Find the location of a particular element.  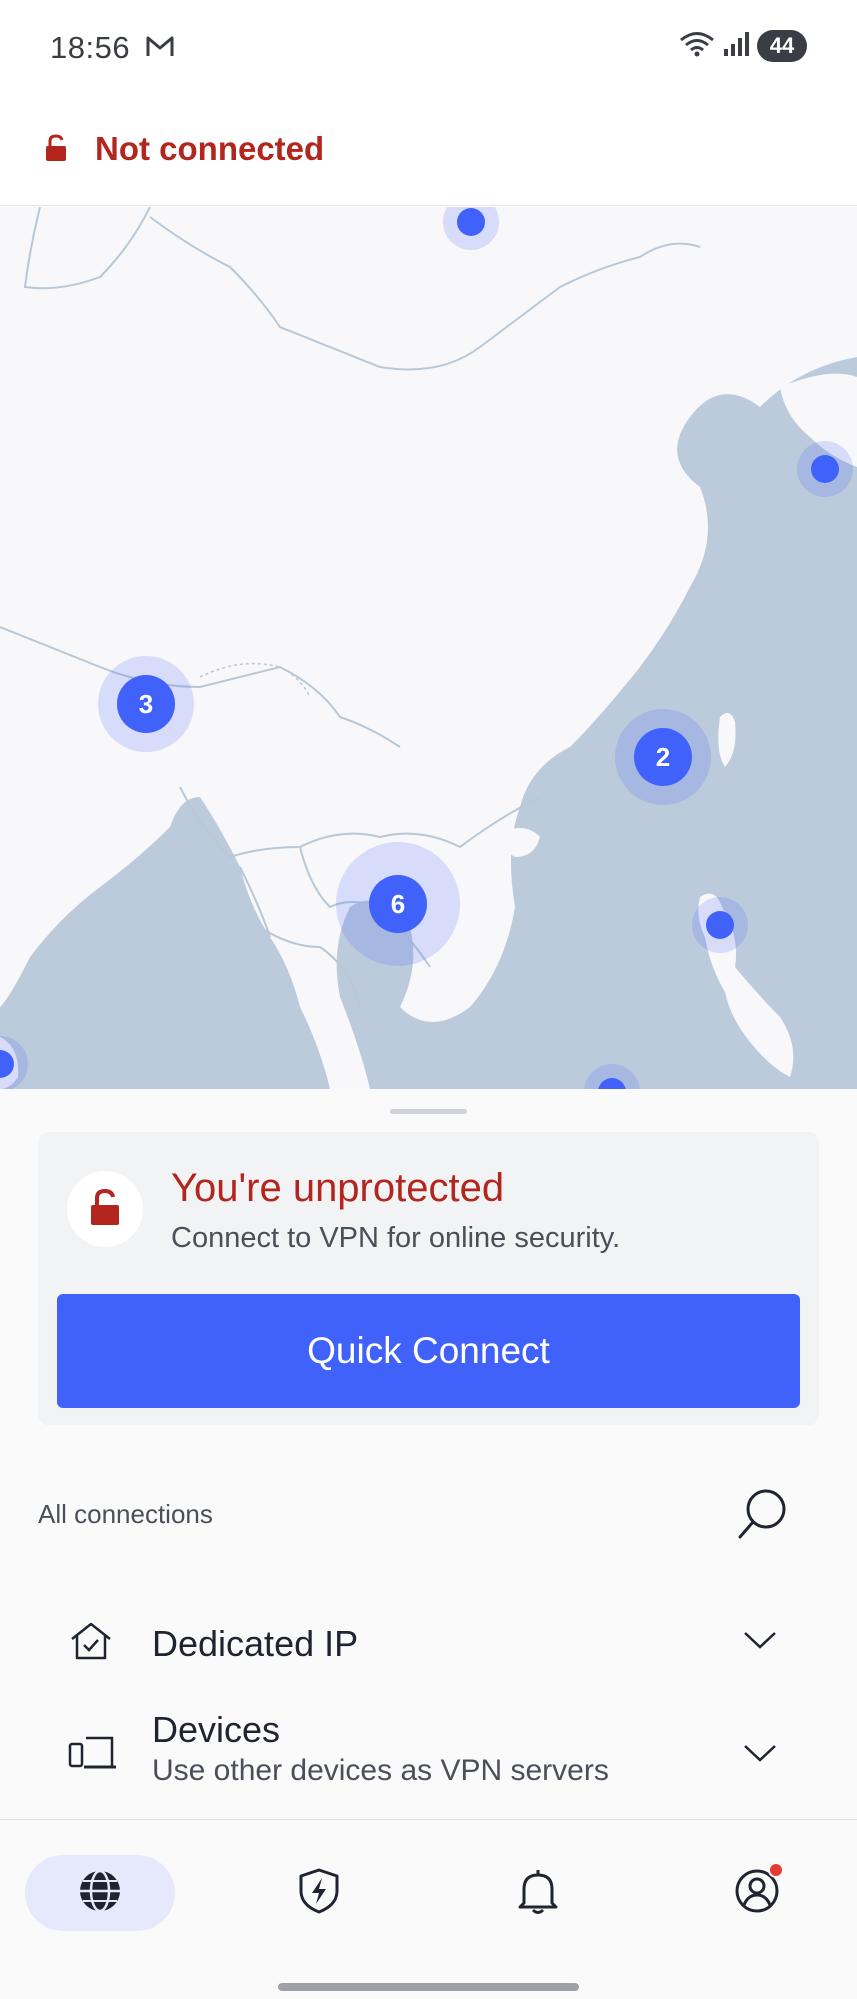

wifi-icon is located at coordinates (697, 46).